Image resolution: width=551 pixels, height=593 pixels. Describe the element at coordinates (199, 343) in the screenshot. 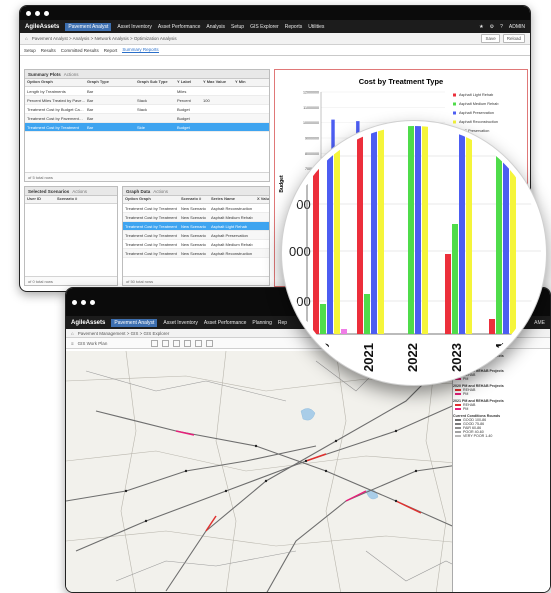

I see `print-tool-icon` at that location.